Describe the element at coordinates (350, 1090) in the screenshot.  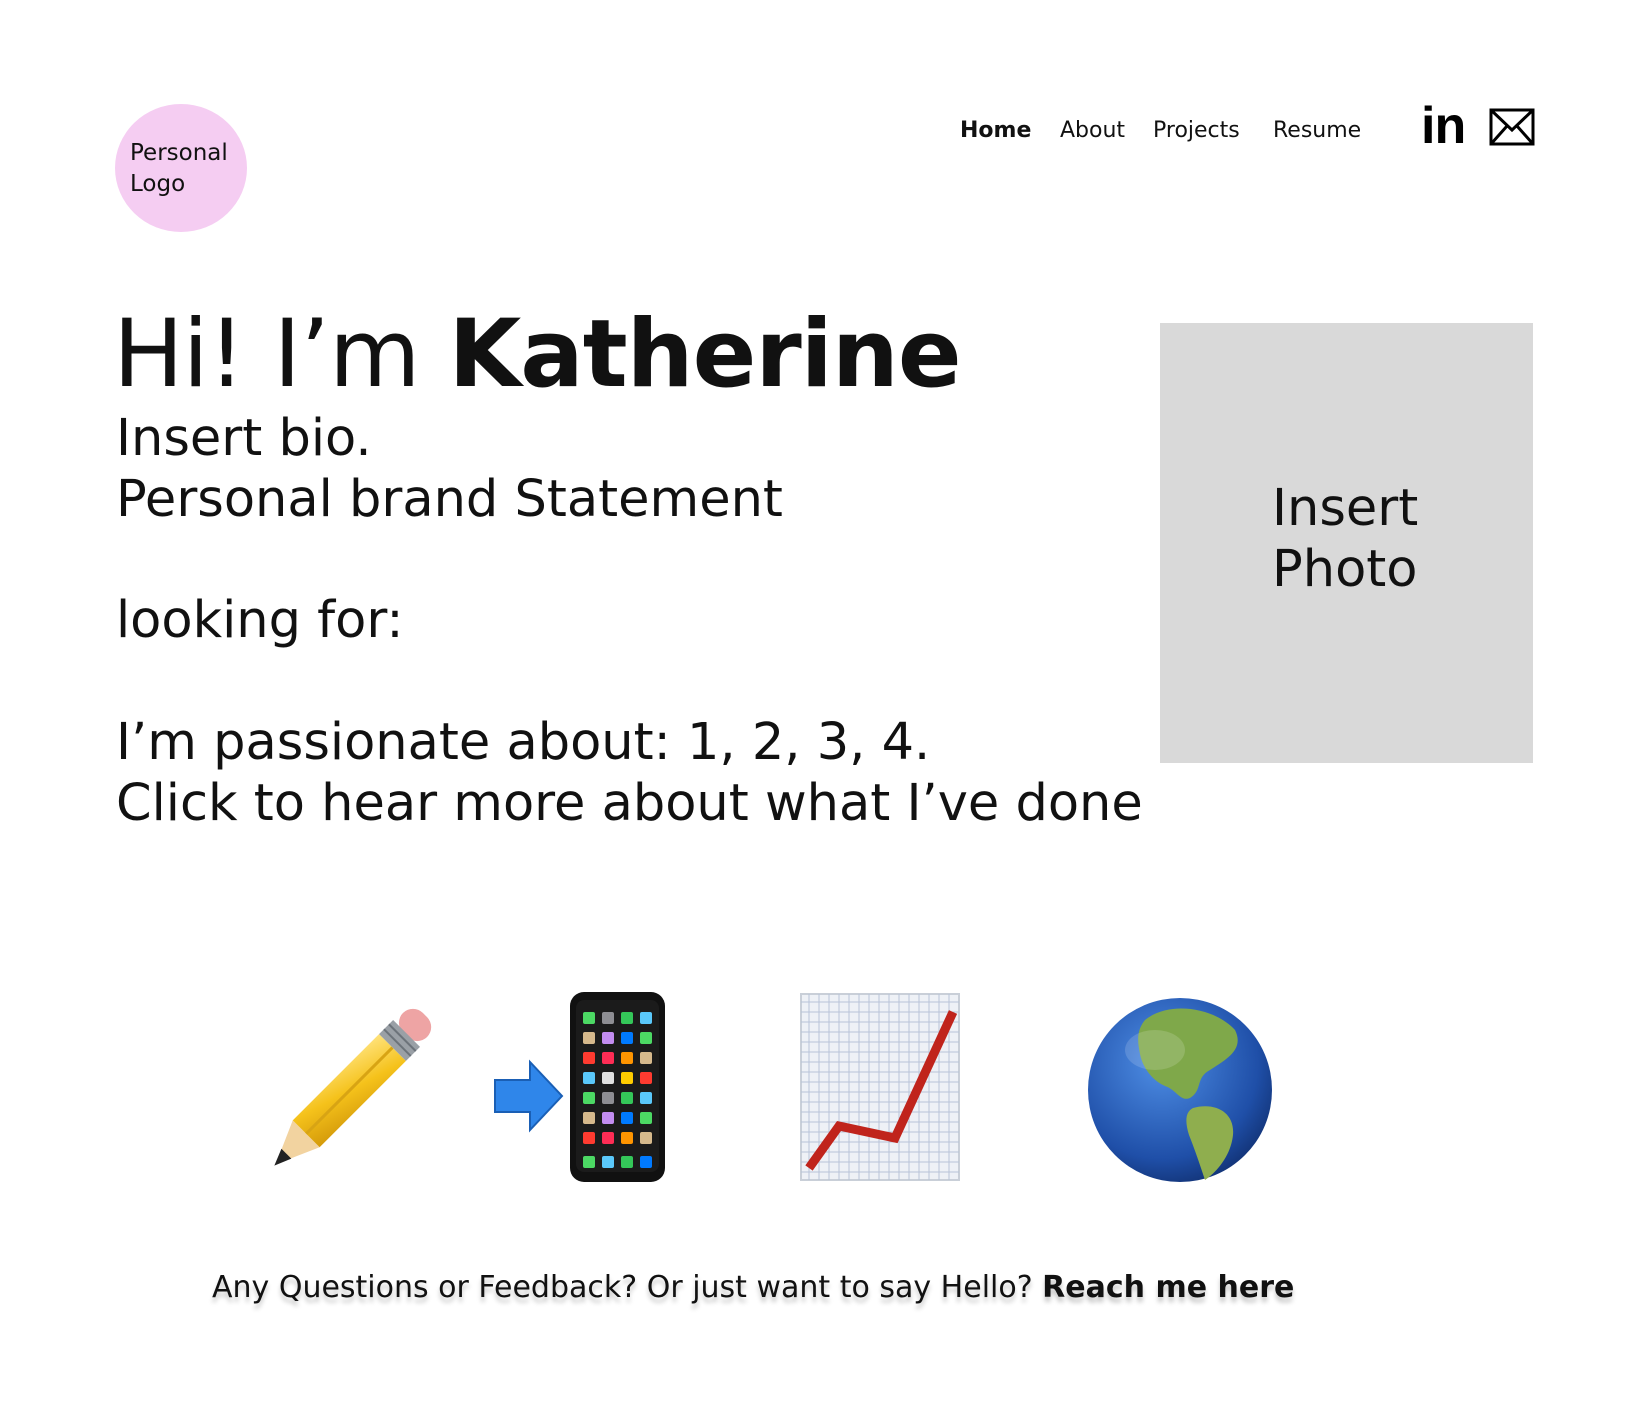
I see `pencil-icon` at that location.